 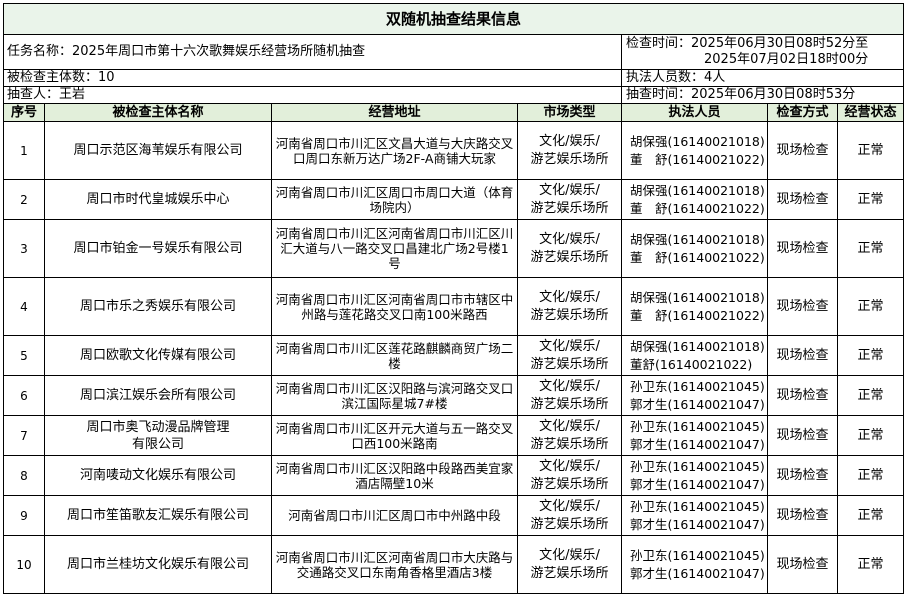 I want to click on header-no: 序号, so click(x=24, y=112).